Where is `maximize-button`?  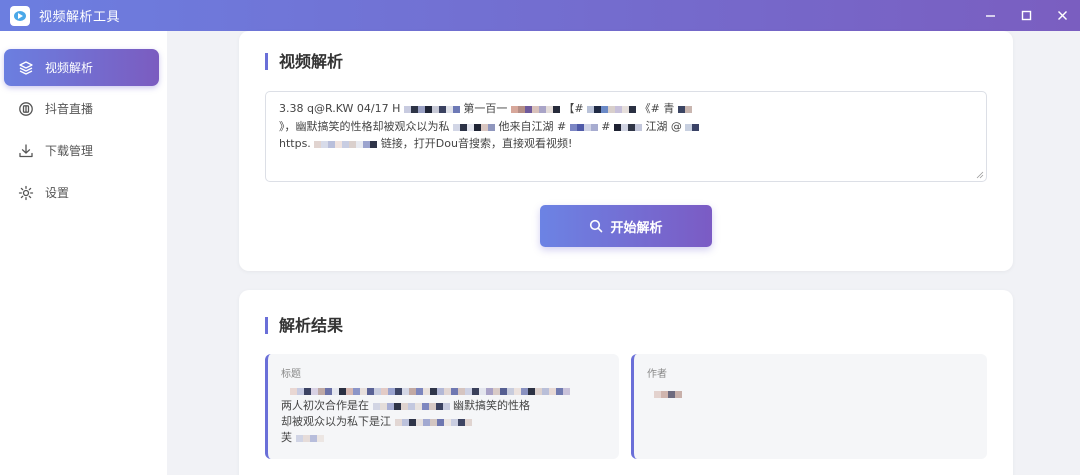
maximize-button is located at coordinates (1026, 15).